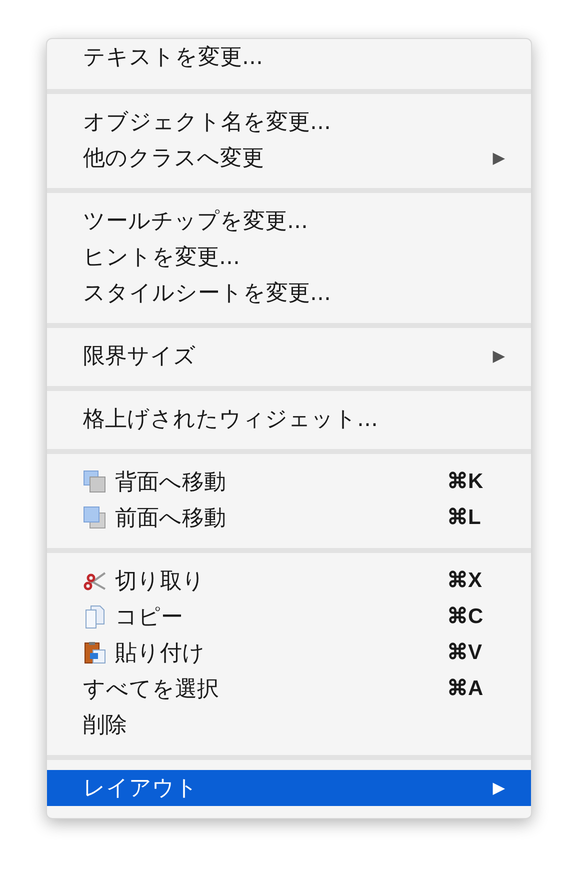 This screenshot has height=894, width=578. I want to click on clipboard-icon, so click(95, 653).